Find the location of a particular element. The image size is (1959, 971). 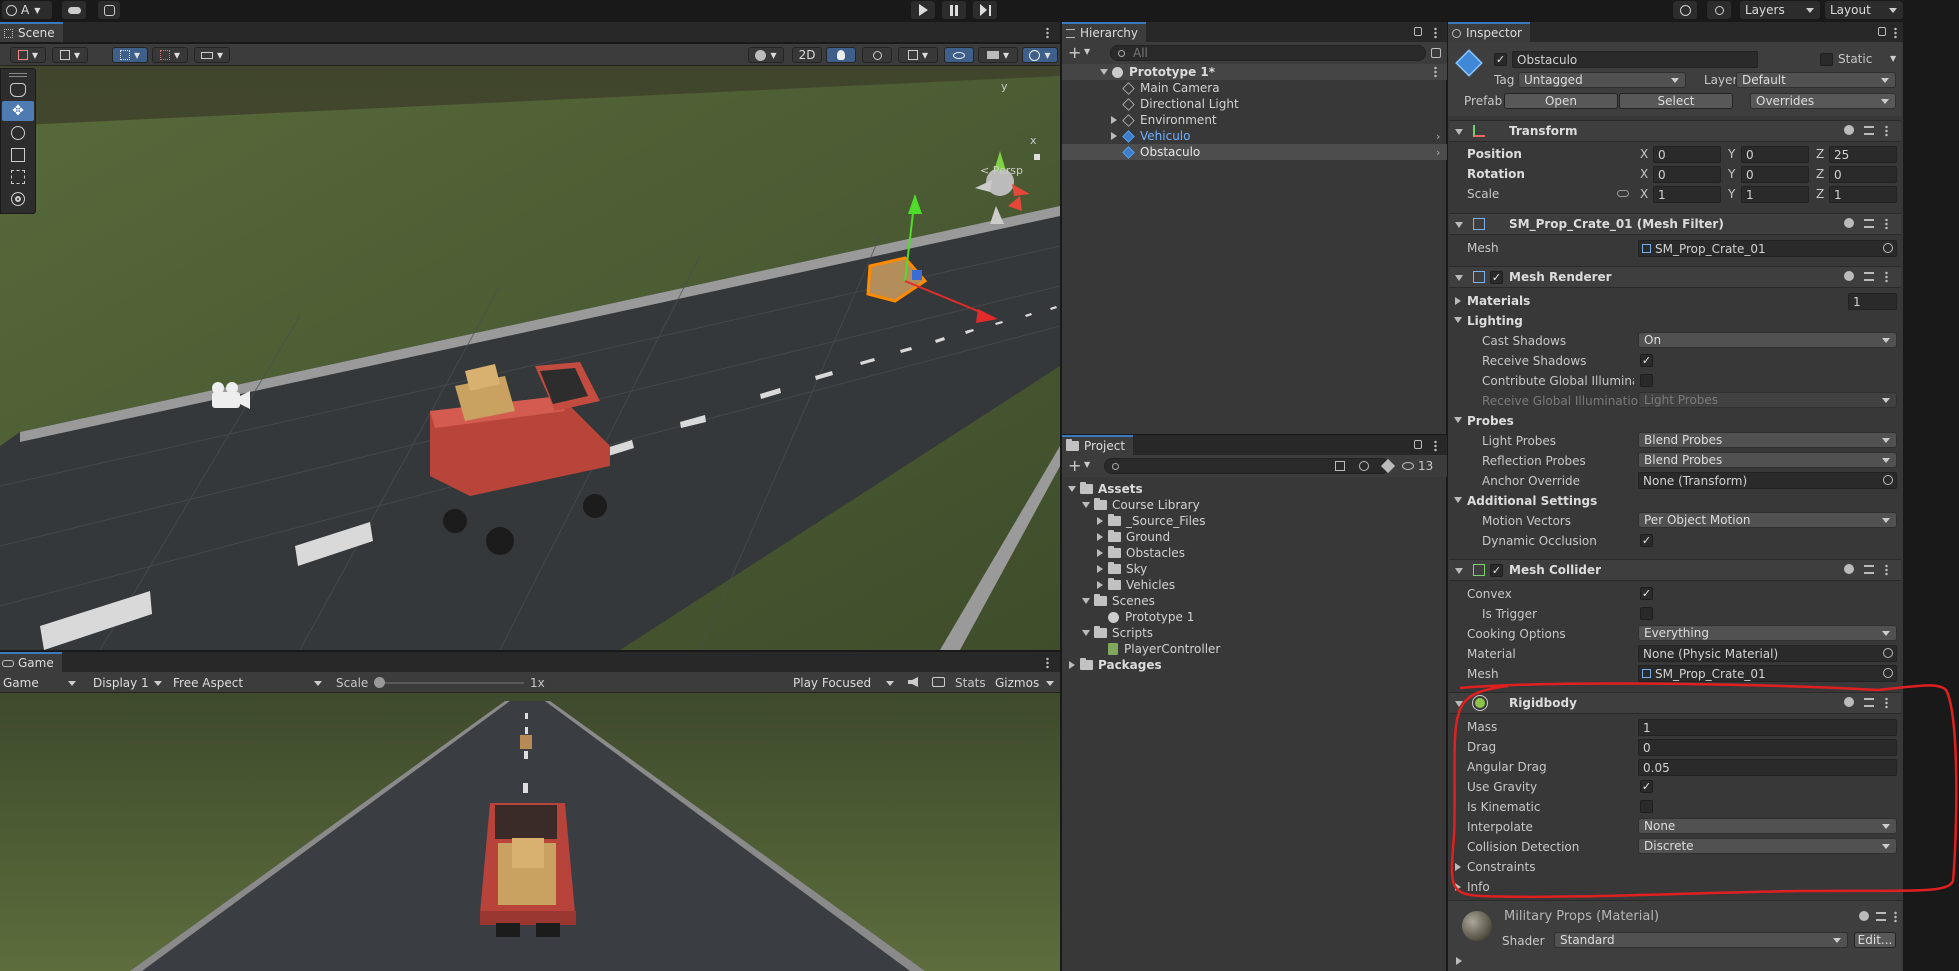

position-z-field: 25 is located at coordinates (1863, 154).